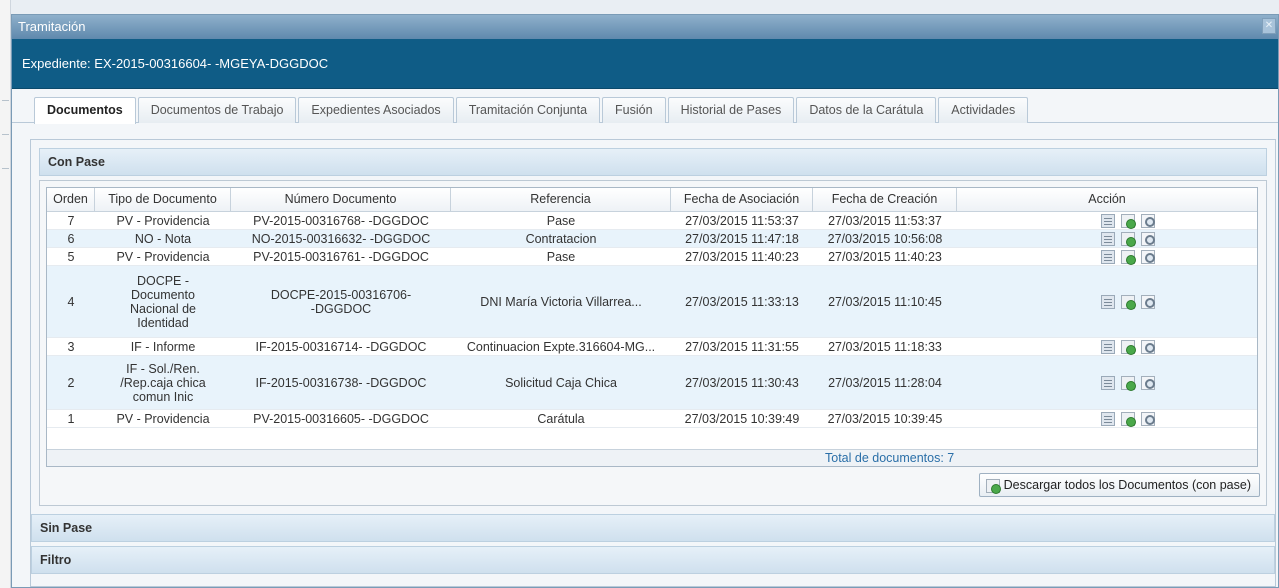 The height and width of the screenshot is (588, 1279). Describe the element at coordinates (1269, 26) in the screenshot. I see `close-icon: ✕` at that location.